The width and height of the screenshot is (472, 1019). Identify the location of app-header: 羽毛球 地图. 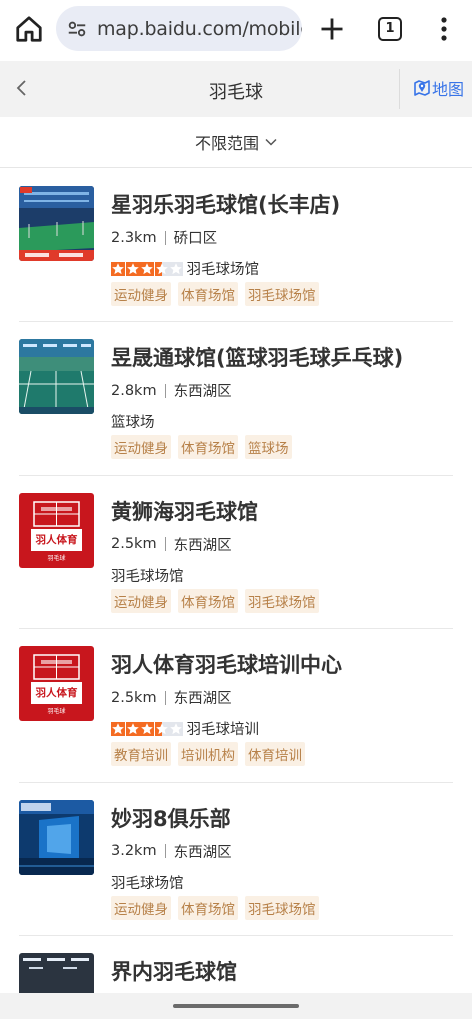
(236, 89).